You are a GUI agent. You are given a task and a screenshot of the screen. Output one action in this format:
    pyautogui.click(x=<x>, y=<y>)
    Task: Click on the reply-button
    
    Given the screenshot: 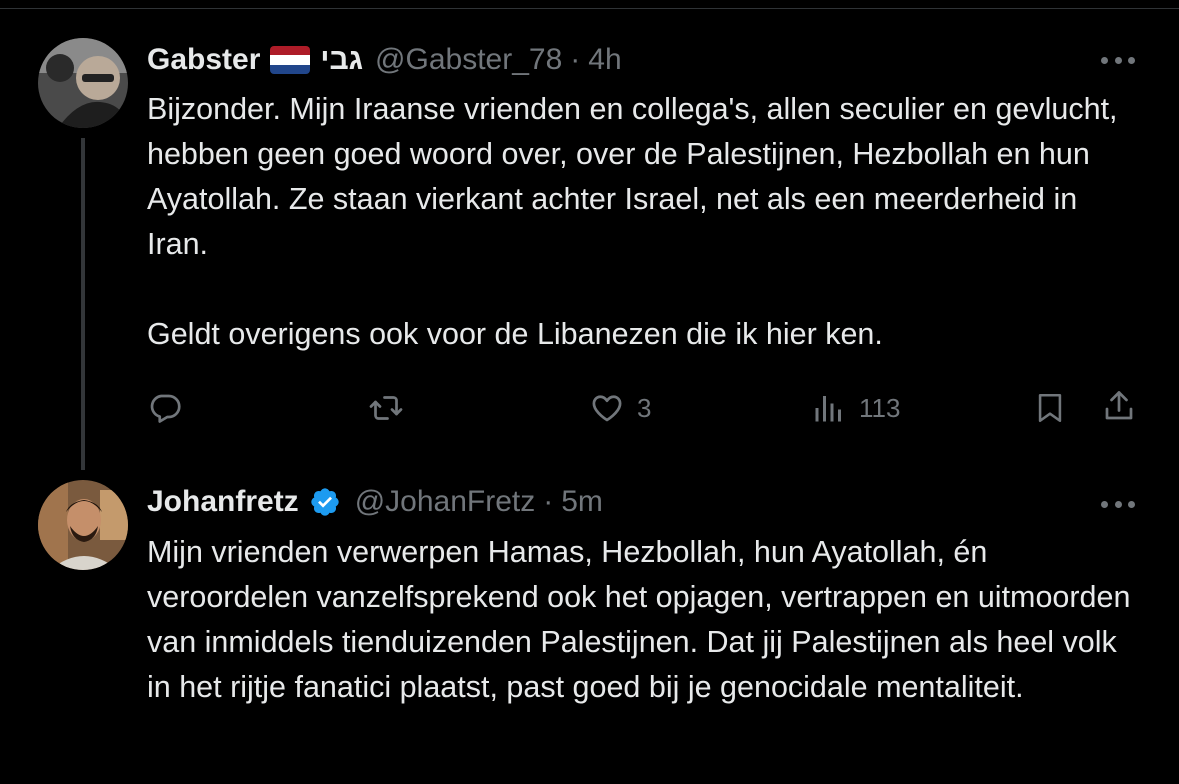 What is the action you would take?
    pyautogui.click(x=165, y=408)
    